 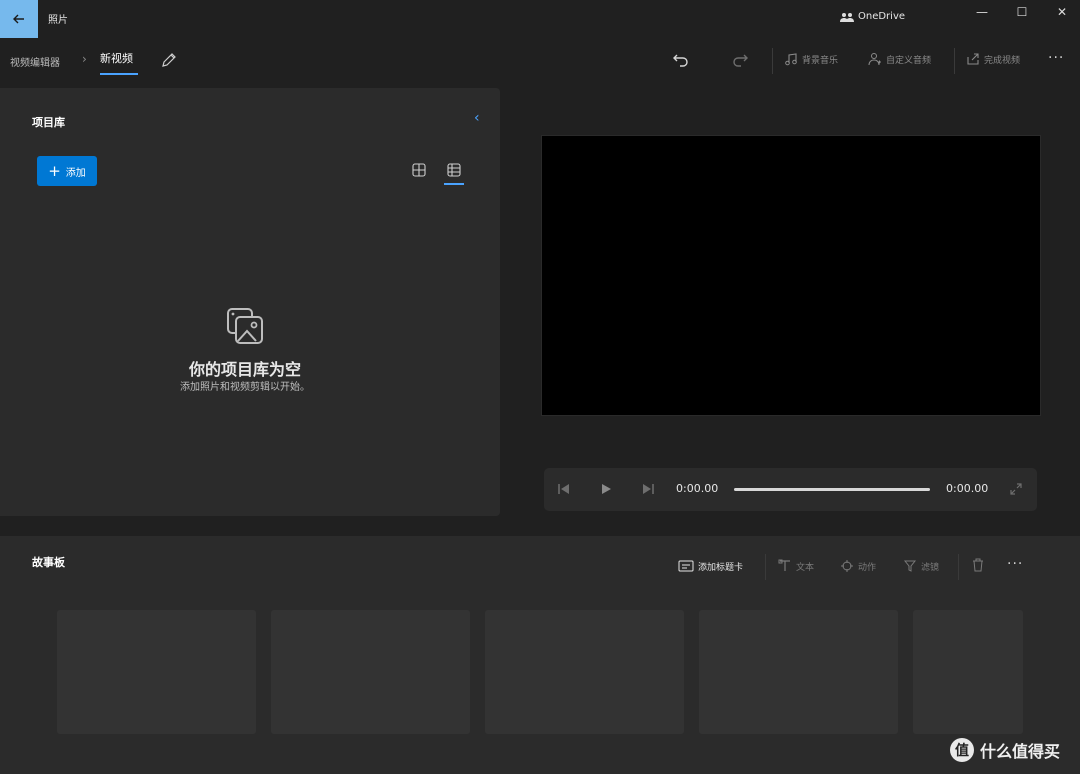 I want to click on command-bar: 视频编辑器 › 新视频 背景音乐 自定义音频 完成视频 ···, so click(x=540, y=63).